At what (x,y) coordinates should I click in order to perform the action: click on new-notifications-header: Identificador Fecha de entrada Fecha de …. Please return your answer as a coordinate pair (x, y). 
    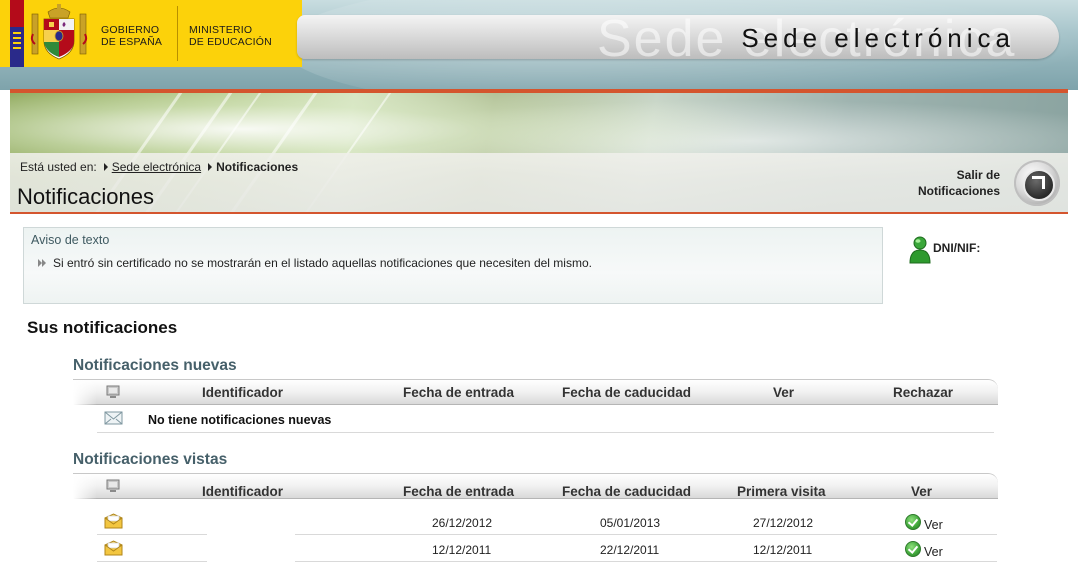
    Looking at the image, I should click on (535, 392).